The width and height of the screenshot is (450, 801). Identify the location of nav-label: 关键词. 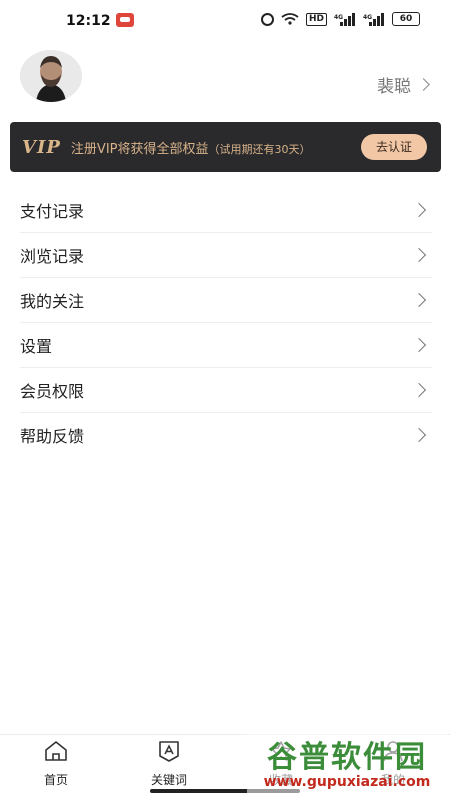
(168, 780).